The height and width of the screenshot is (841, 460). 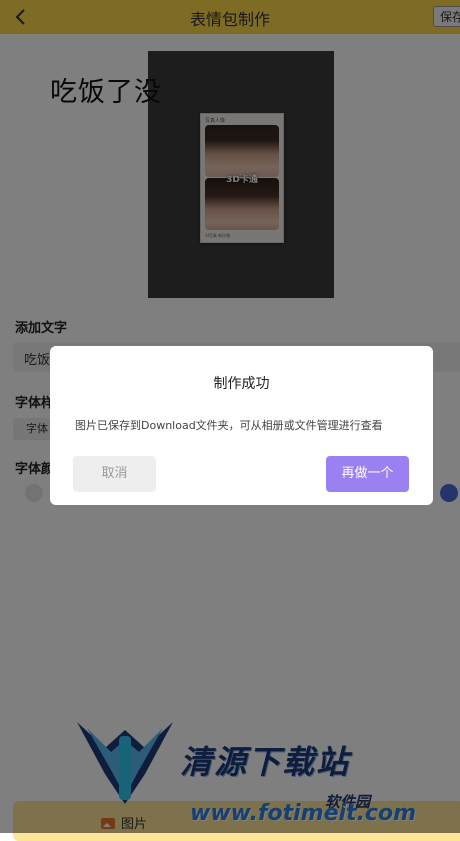 I want to click on dialog-message: 图片已保存到Download文件夹，可从相册或文件管理进行查看, so click(x=229, y=425).